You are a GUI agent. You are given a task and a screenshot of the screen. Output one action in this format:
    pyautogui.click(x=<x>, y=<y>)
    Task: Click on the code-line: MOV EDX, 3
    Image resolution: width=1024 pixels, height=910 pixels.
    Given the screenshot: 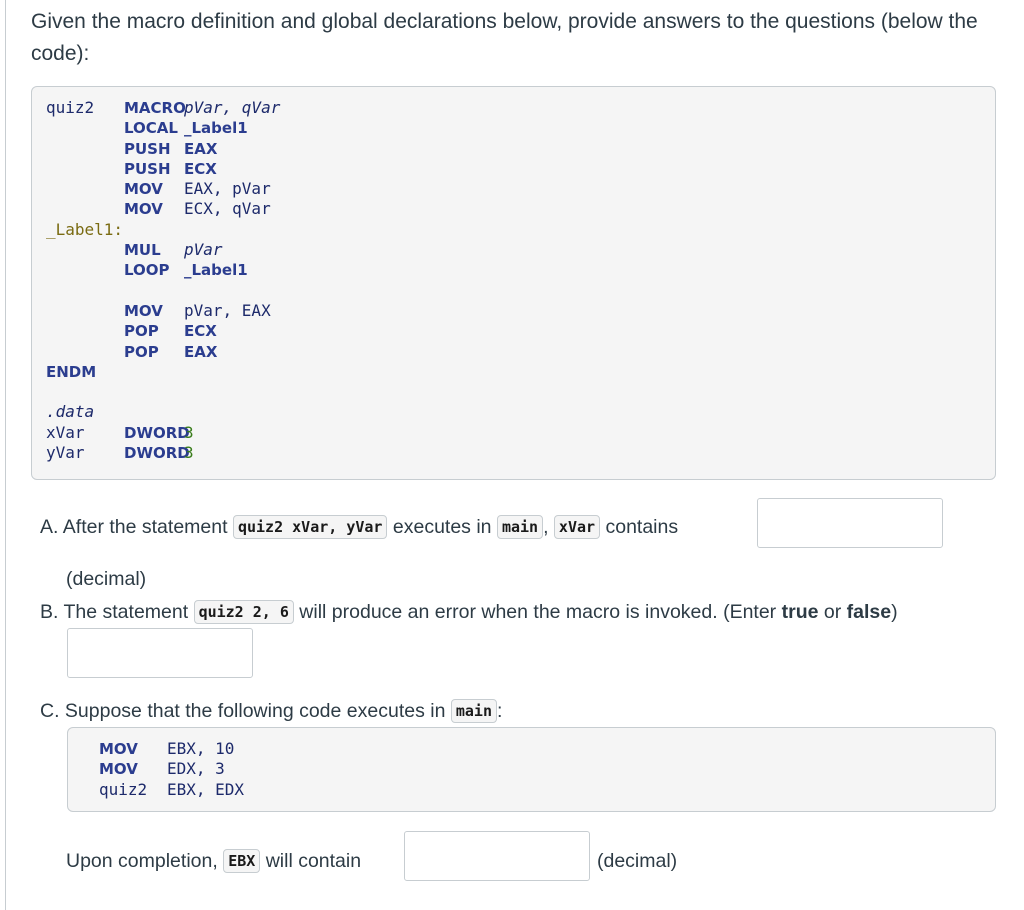 What is the action you would take?
    pyautogui.click(x=547, y=769)
    